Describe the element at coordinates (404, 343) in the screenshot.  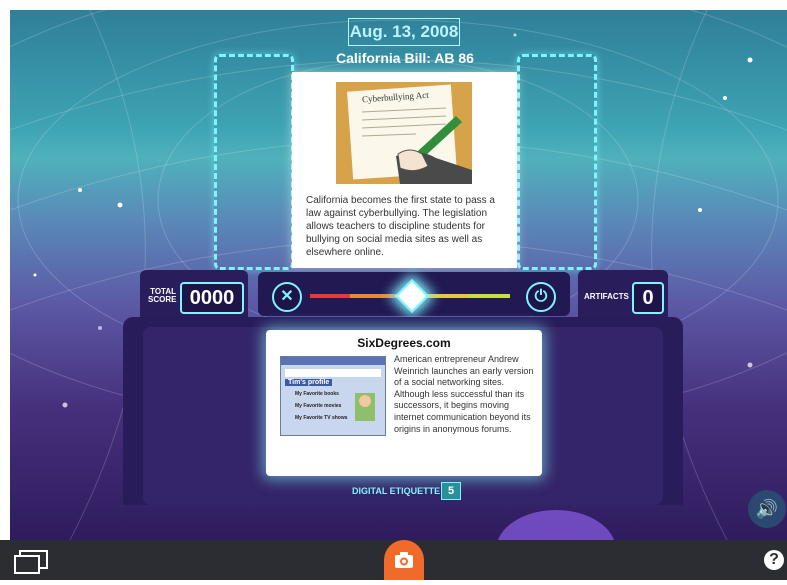
I see `current-card-title: SixDegrees.com` at that location.